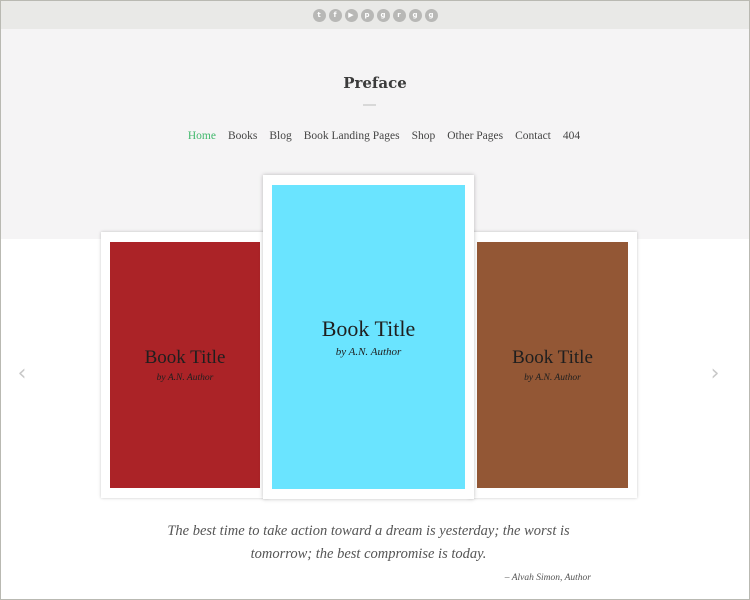 The image size is (750, 600). I want to click on pinterest-icon: p, so click(367, 15).